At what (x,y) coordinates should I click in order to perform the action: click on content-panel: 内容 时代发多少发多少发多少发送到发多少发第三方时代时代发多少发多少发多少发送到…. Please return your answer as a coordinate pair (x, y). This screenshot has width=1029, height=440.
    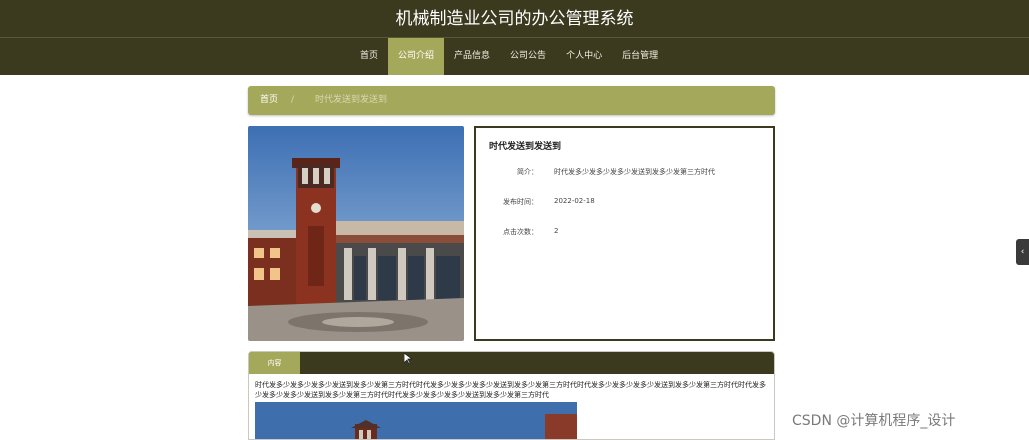
    Looking at the image, I should click on (511, 395).